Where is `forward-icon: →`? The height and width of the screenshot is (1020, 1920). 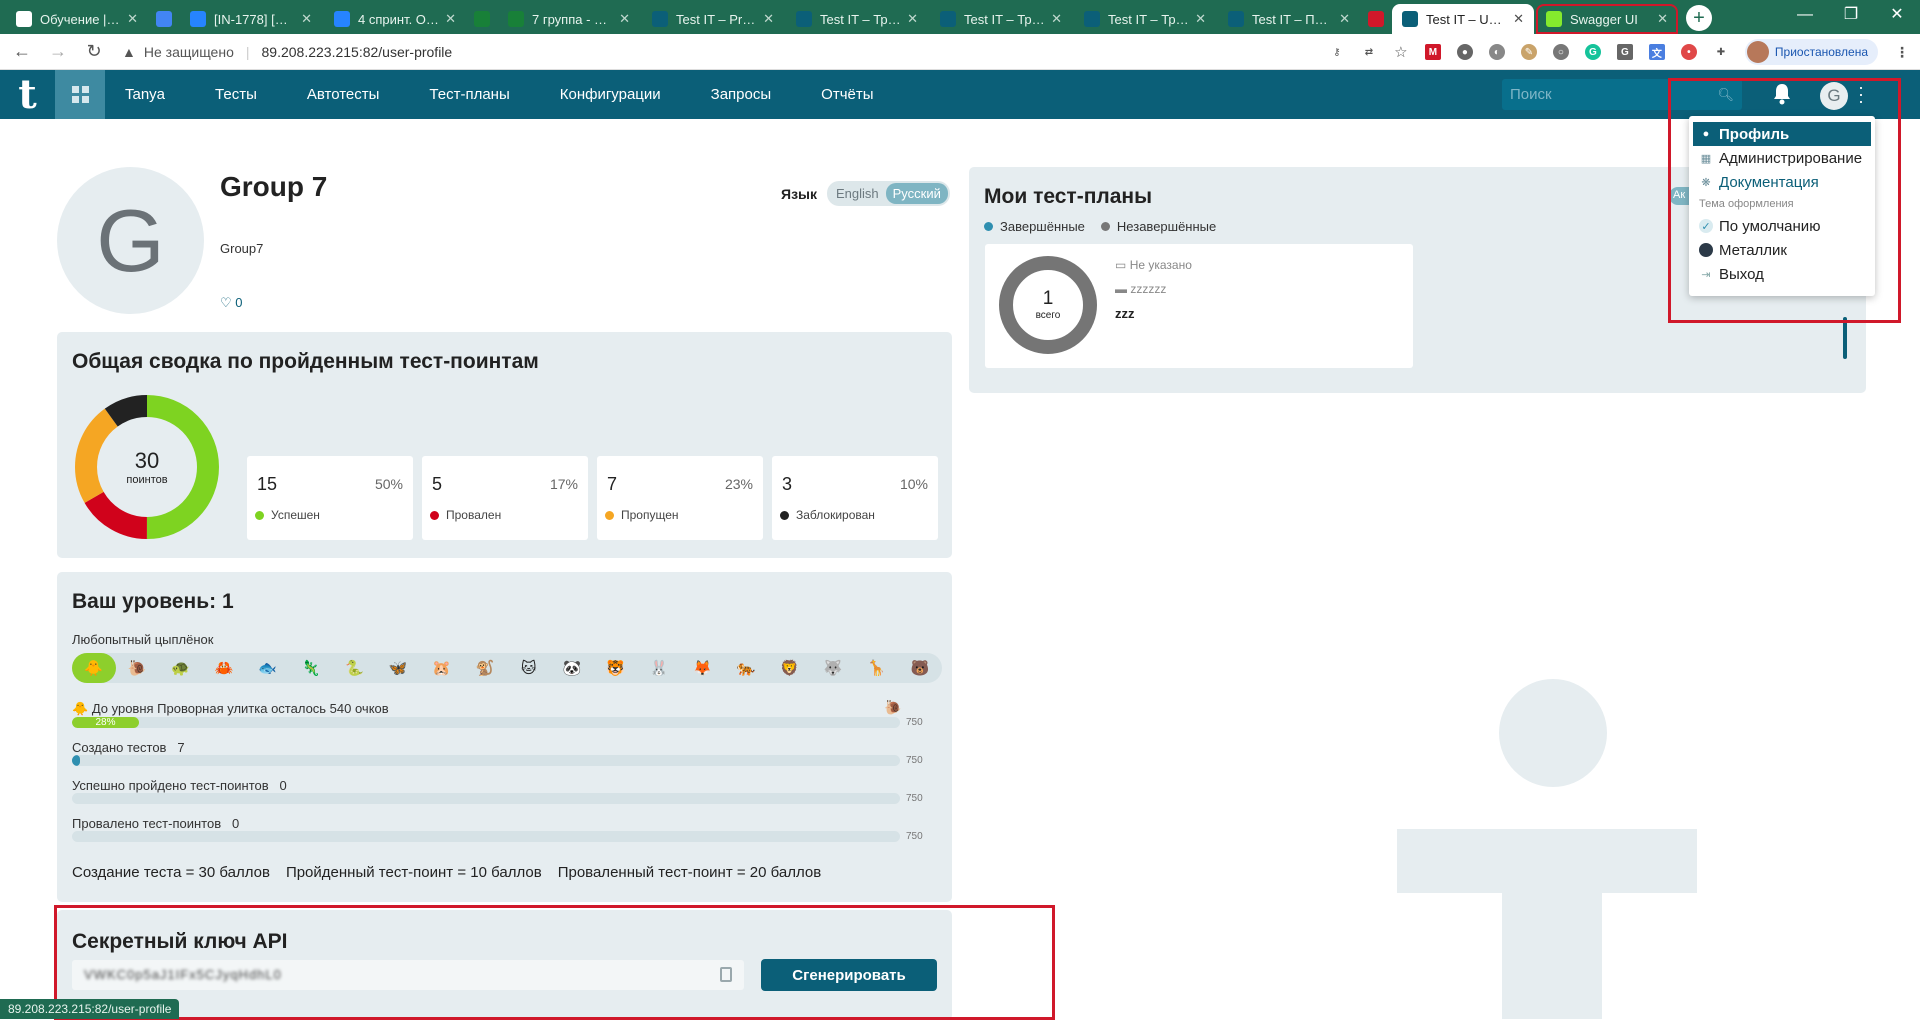
forward-icon: → is located at coordinates (58, 52).